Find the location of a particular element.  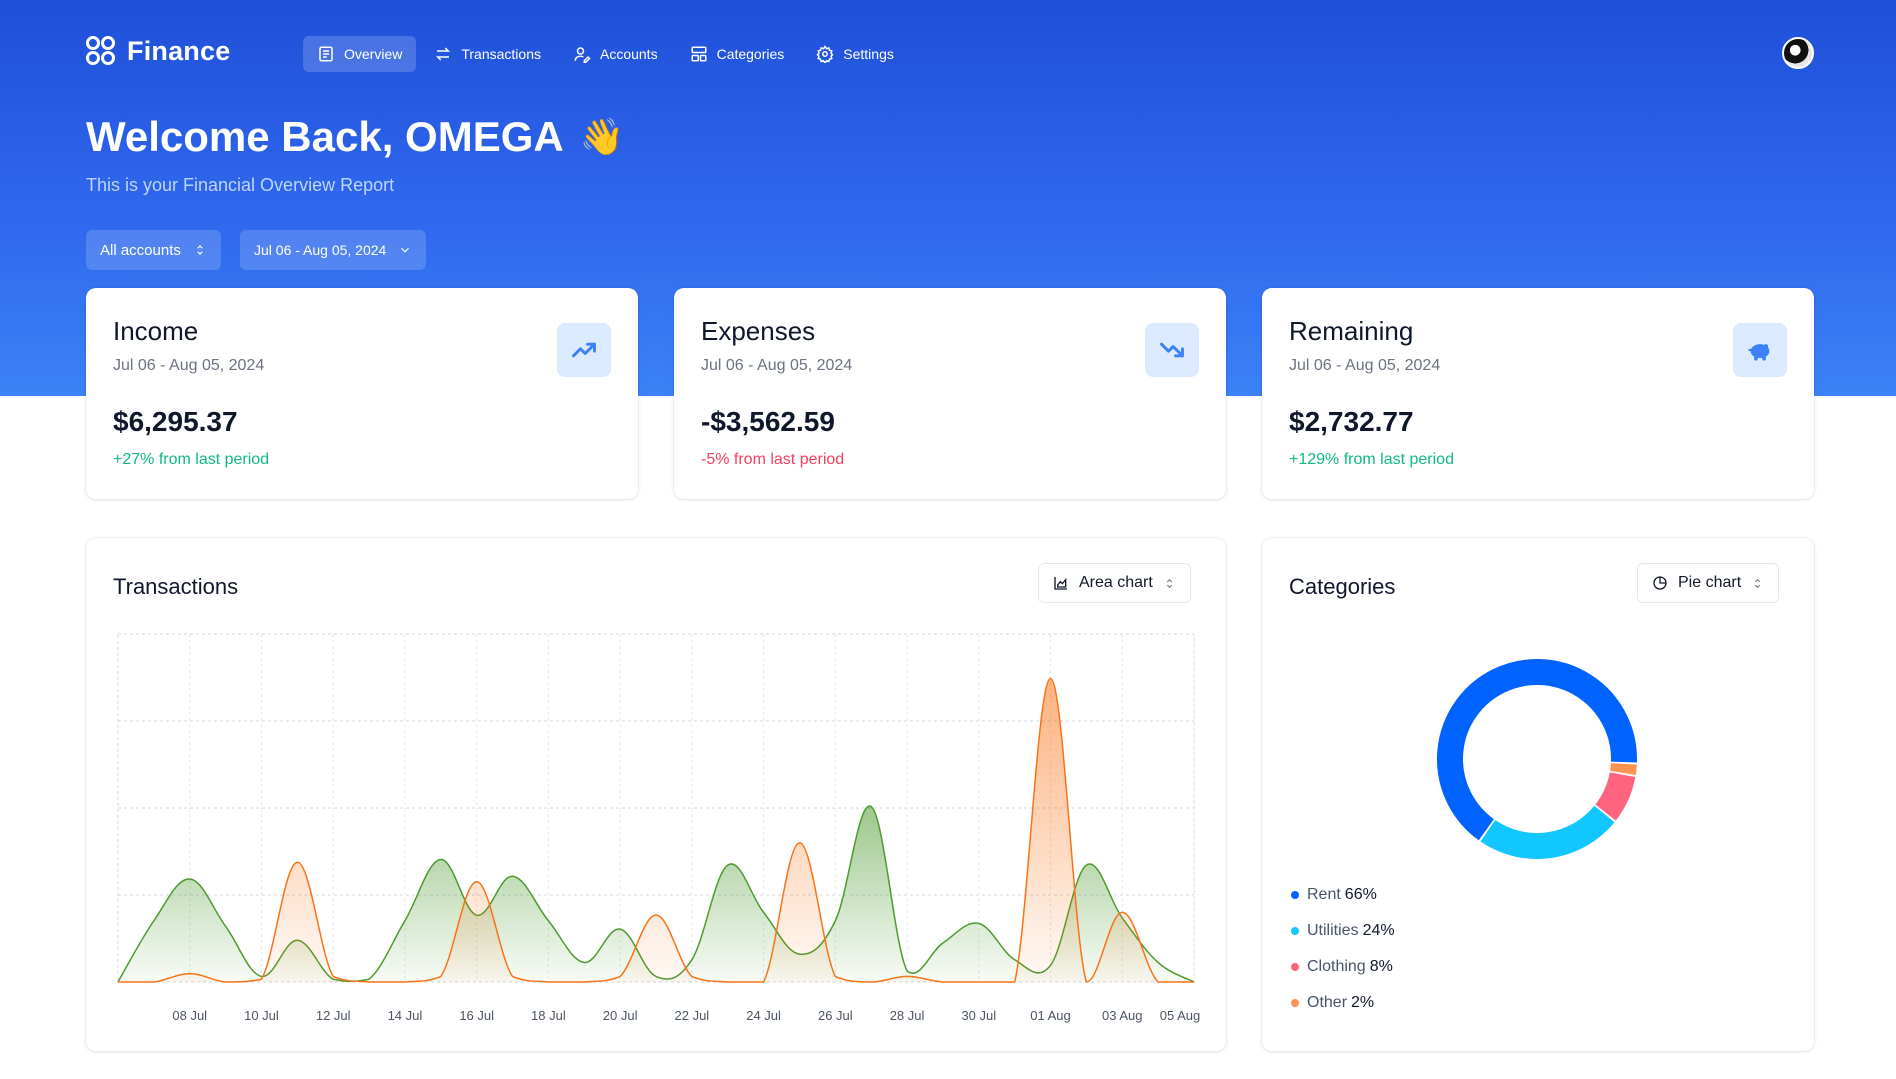

finance-logo-icon is located at coordinates (101, 51).